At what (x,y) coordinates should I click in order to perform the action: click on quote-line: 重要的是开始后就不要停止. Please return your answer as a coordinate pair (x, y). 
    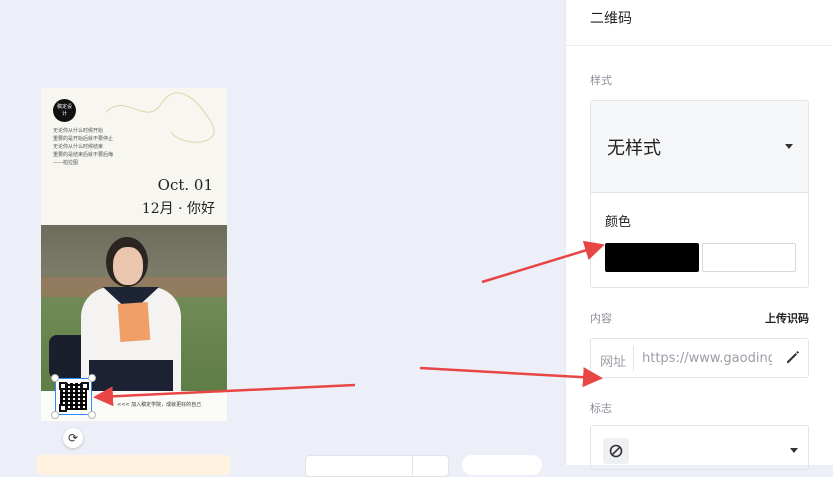
    Looking at the image, I should click on (83, 139).